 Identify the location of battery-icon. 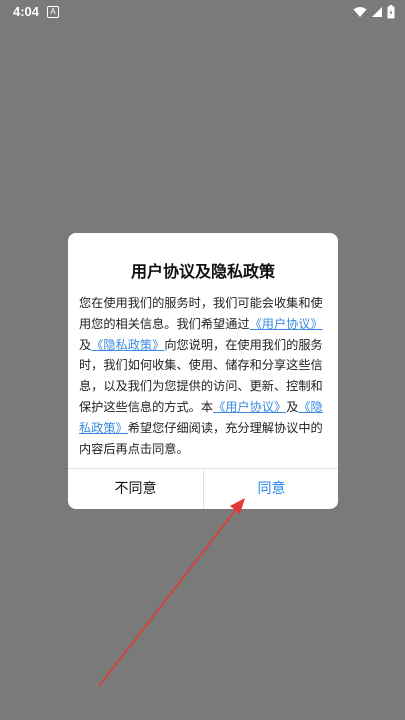
(391, 12).